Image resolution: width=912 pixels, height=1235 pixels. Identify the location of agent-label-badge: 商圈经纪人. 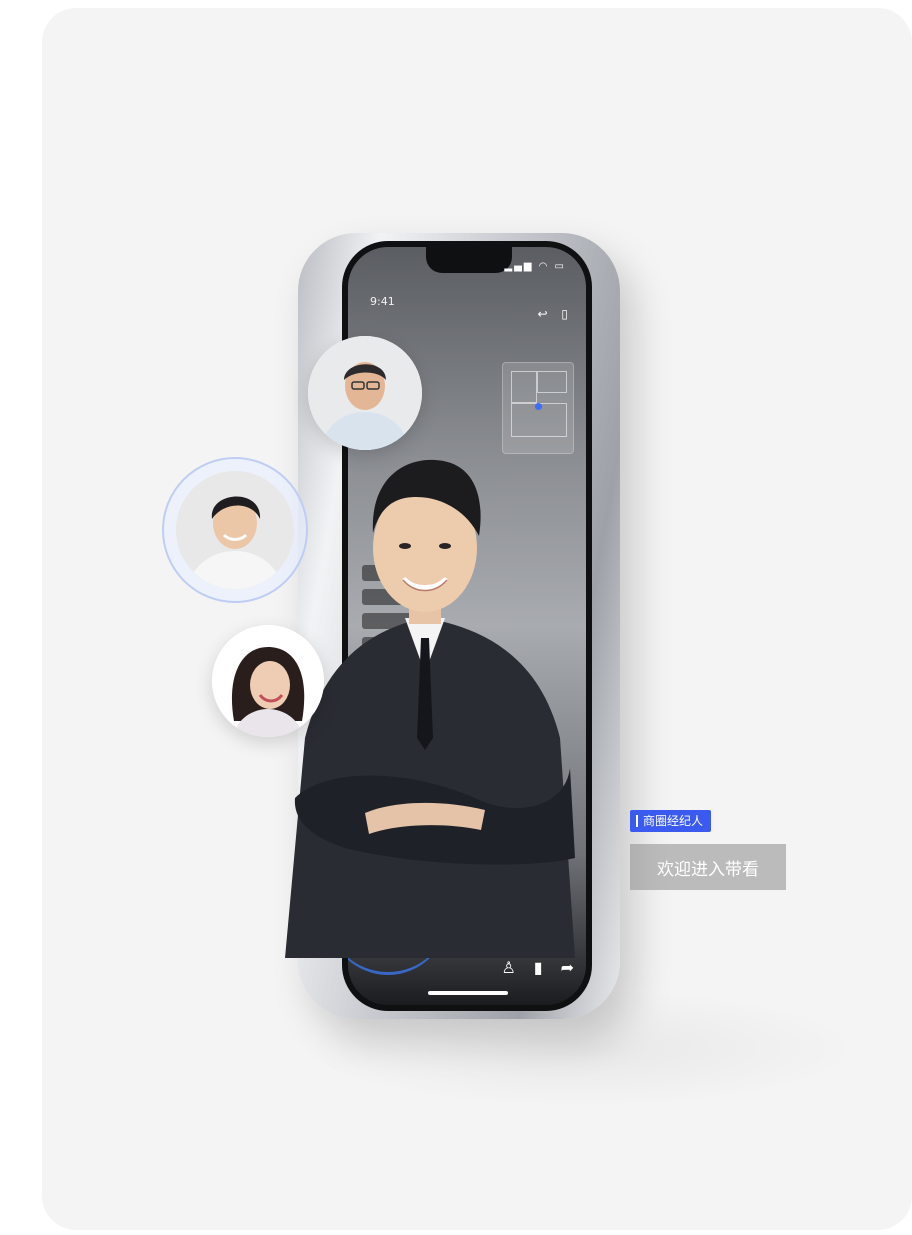
(671, 821).